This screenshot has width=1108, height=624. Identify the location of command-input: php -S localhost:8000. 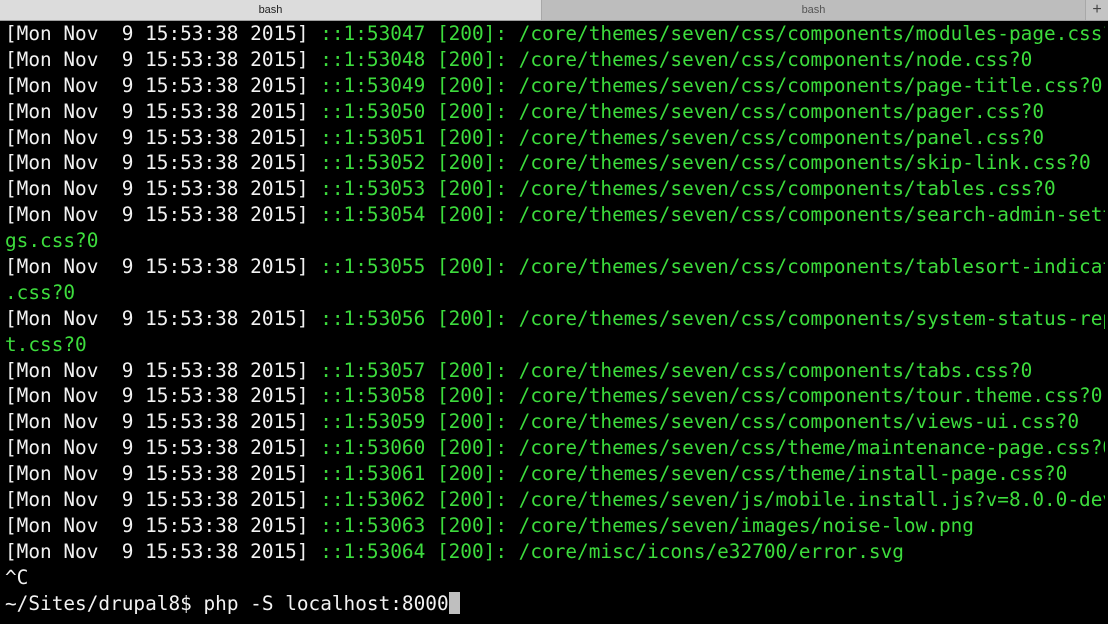
(325, 603).